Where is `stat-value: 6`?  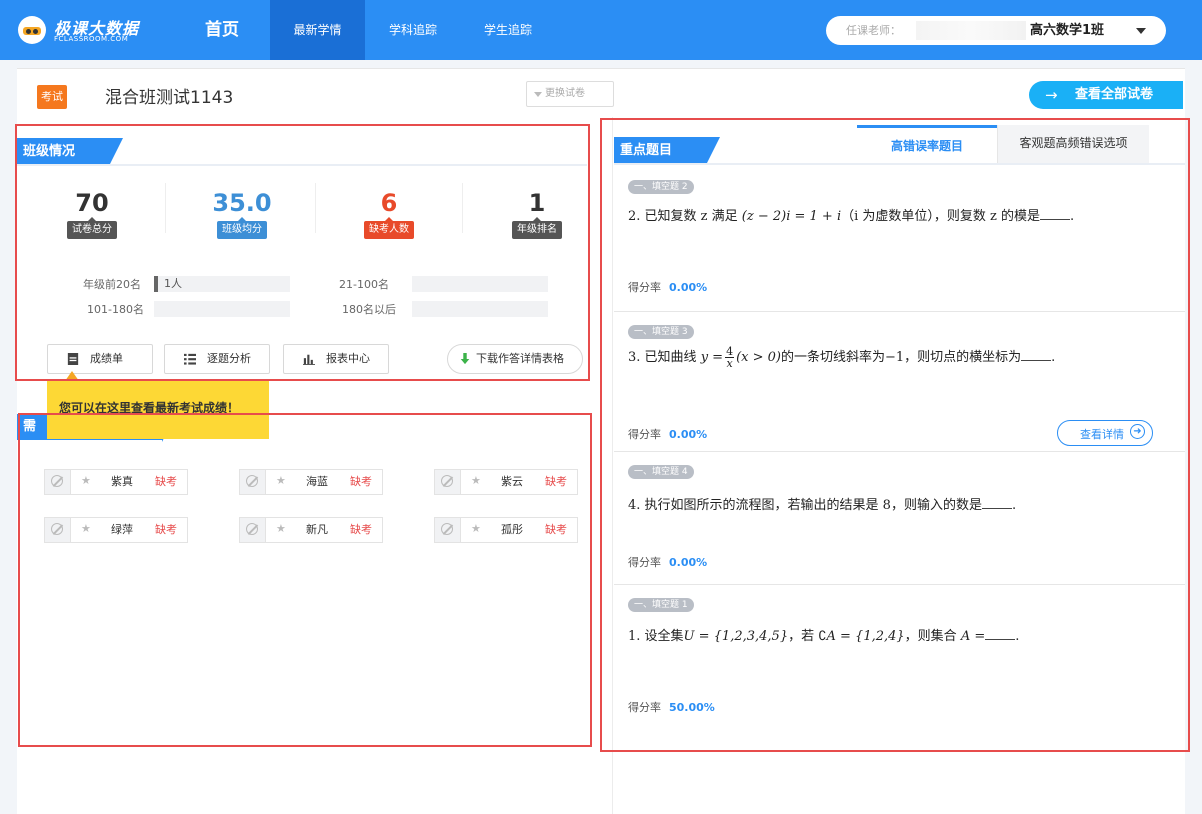
stat-value: 6 is located at coordinates (389, 203).